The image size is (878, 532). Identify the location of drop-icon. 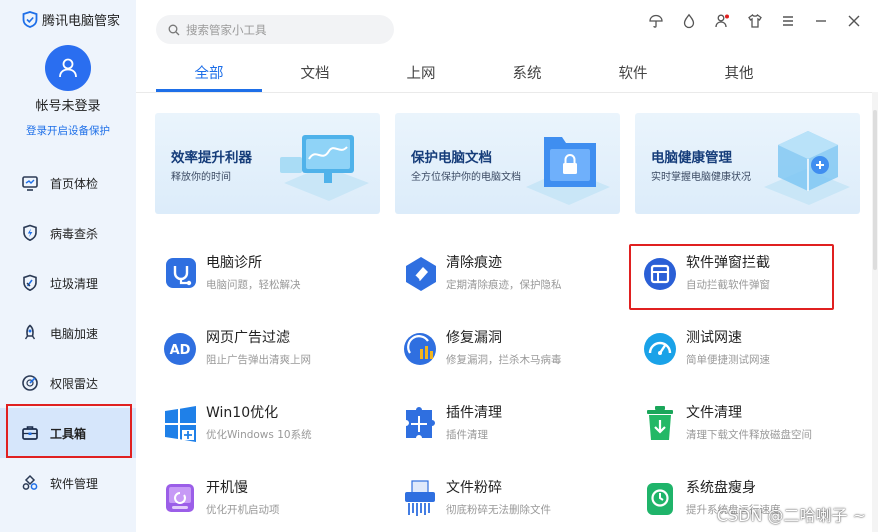
(689, 21).